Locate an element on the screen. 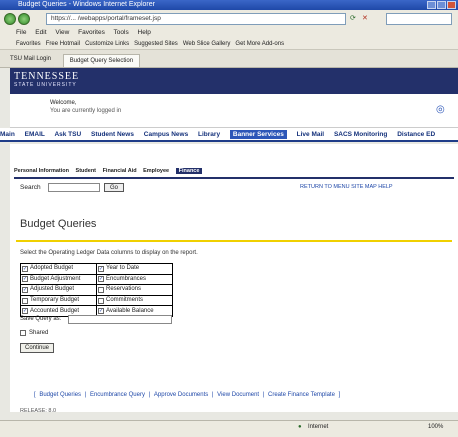  banner-title: TENNESSEE is located at coordinates (47, 76).